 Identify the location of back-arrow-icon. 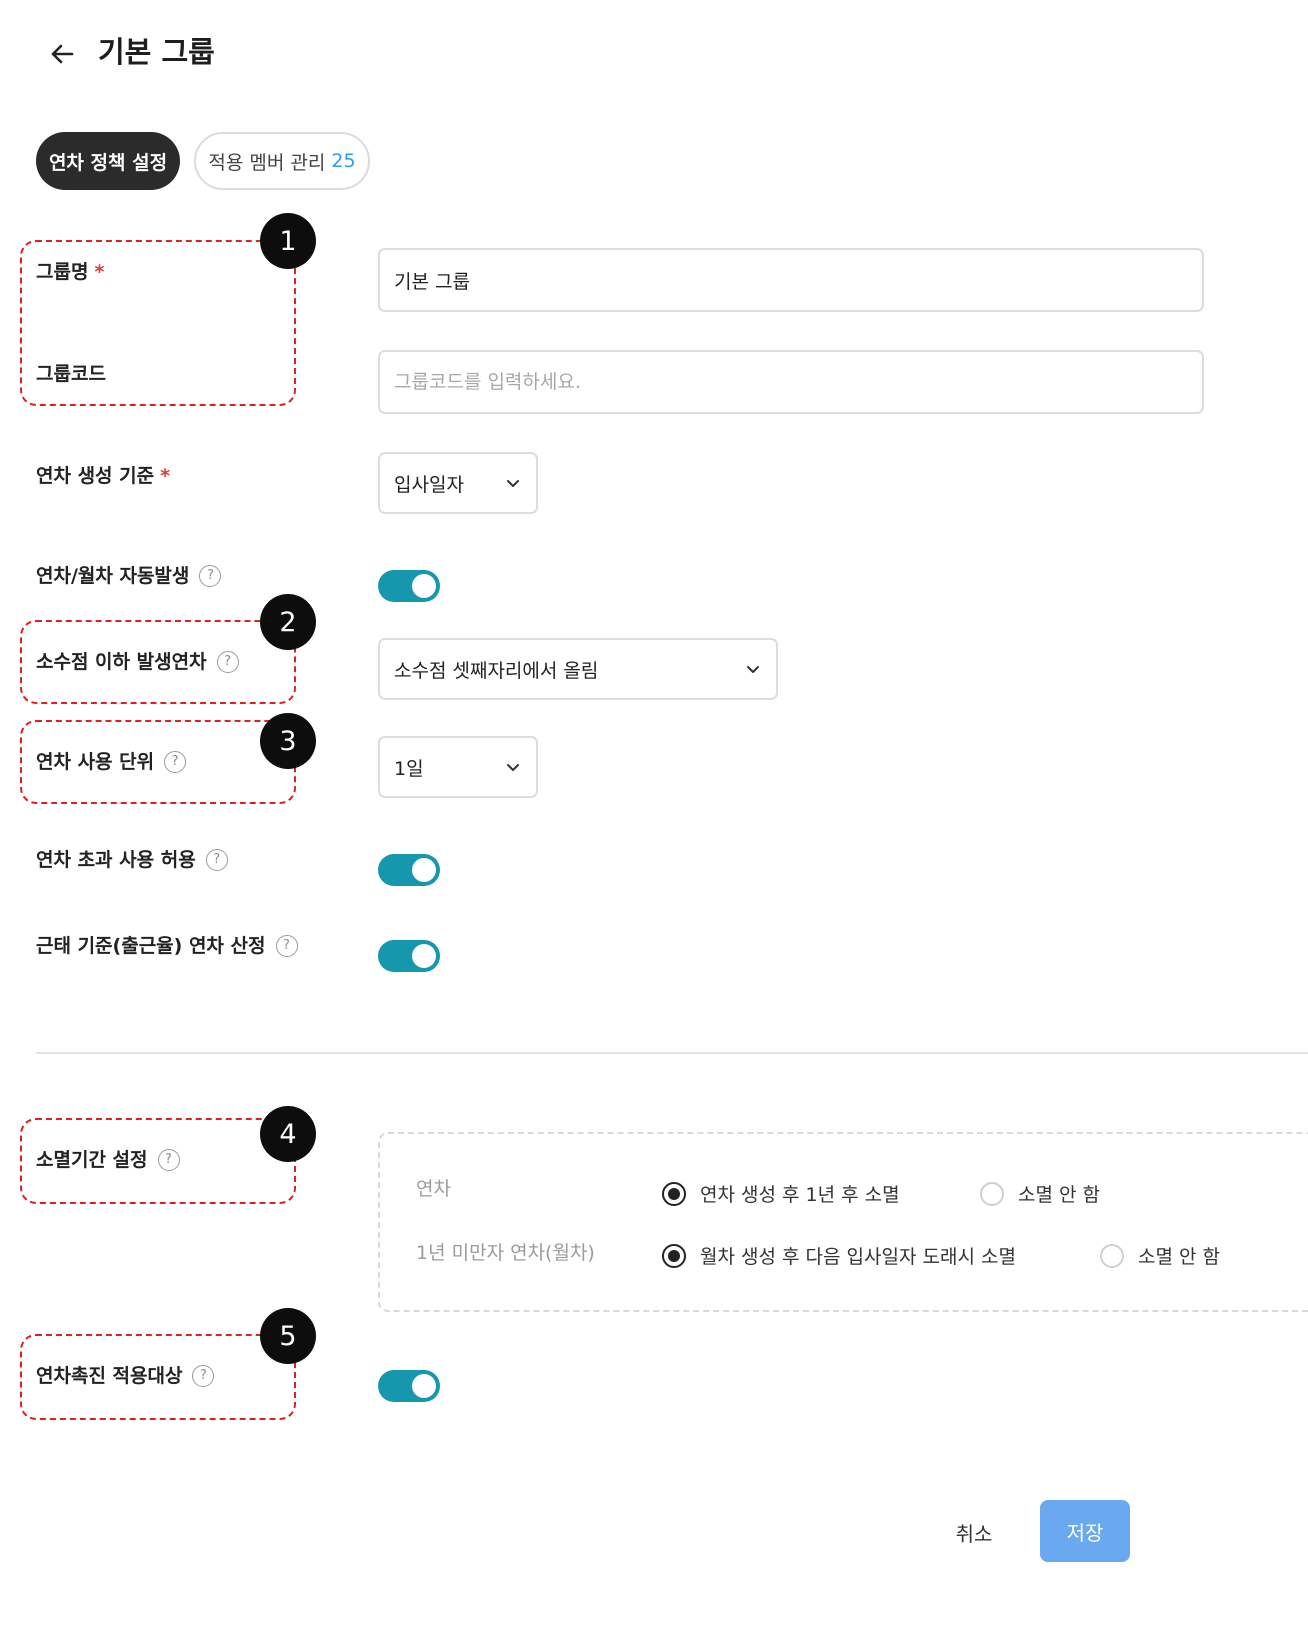
(62, 54).